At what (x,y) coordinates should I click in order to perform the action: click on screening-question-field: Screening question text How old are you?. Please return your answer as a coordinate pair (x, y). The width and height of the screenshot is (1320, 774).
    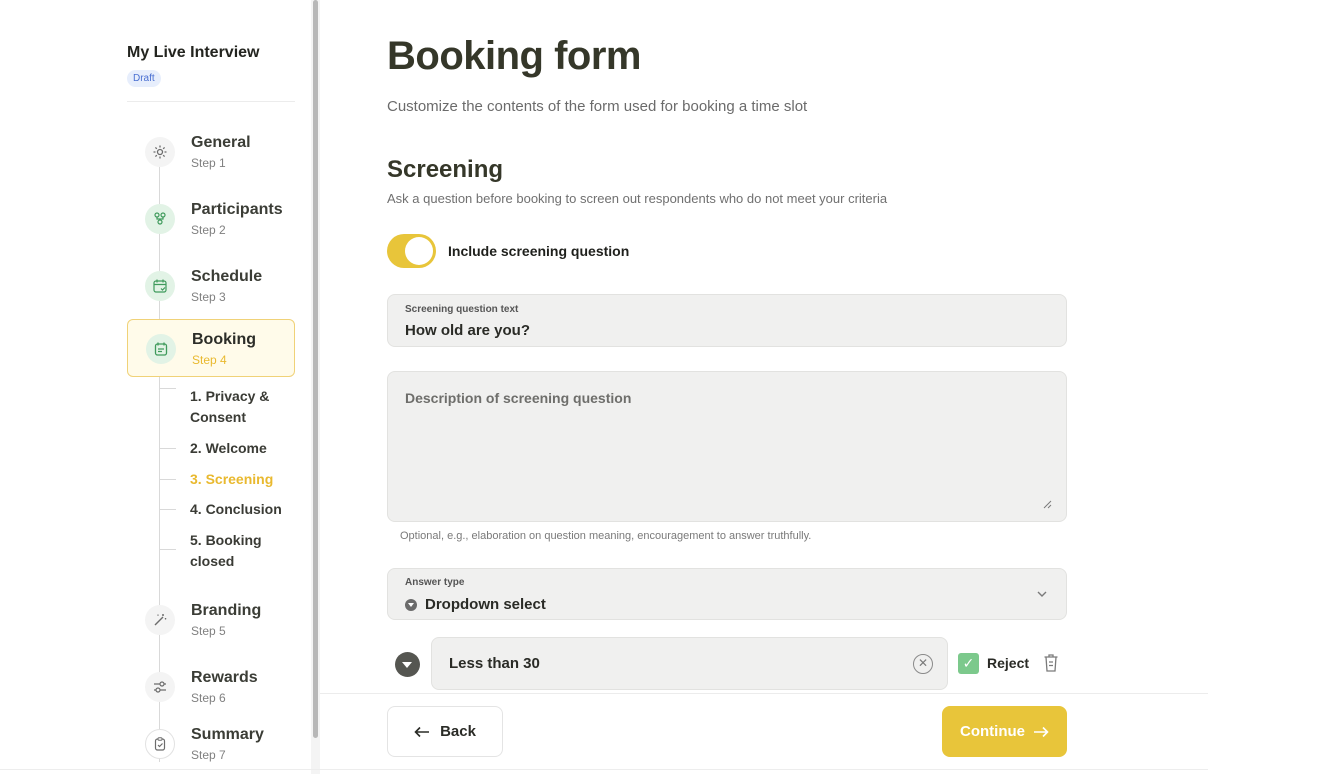
    Looking at the image, I should click on (727, 320).